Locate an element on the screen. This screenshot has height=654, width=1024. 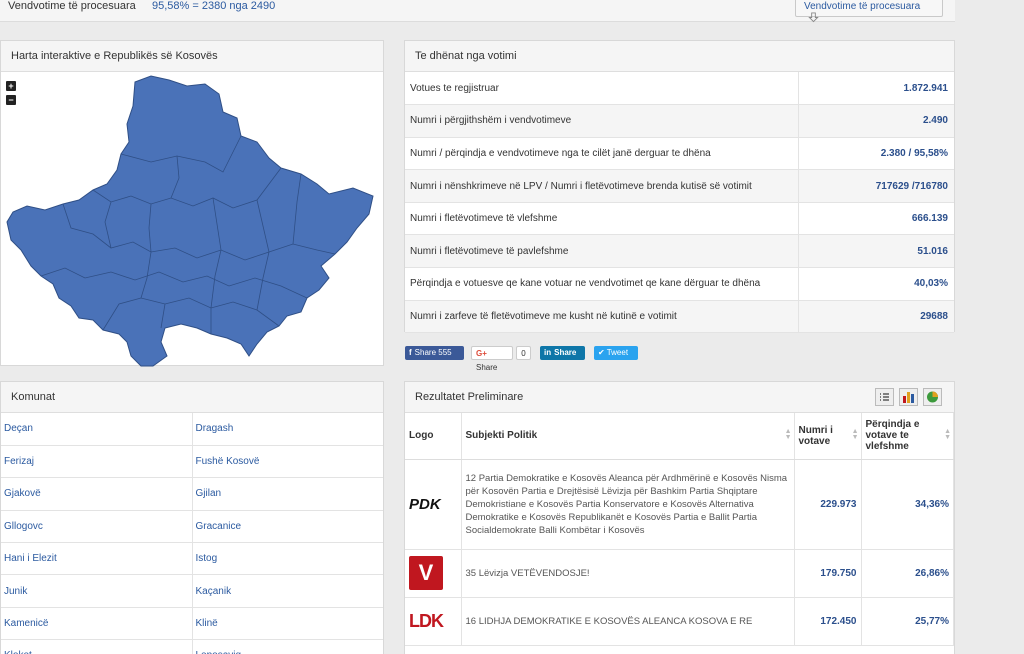
row-value: 29688 is located at coordinates (875, 317).